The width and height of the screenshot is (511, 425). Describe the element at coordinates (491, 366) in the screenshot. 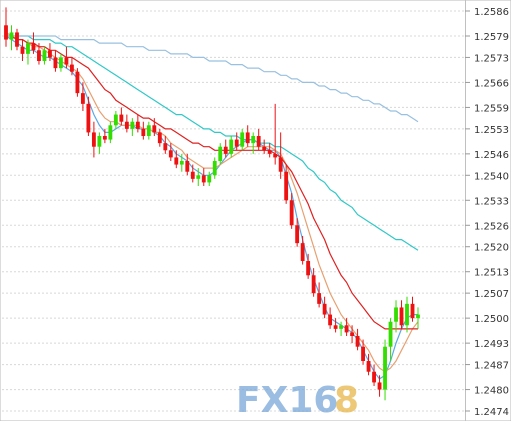

I see `y-tick-label: 1.2487` at that location.